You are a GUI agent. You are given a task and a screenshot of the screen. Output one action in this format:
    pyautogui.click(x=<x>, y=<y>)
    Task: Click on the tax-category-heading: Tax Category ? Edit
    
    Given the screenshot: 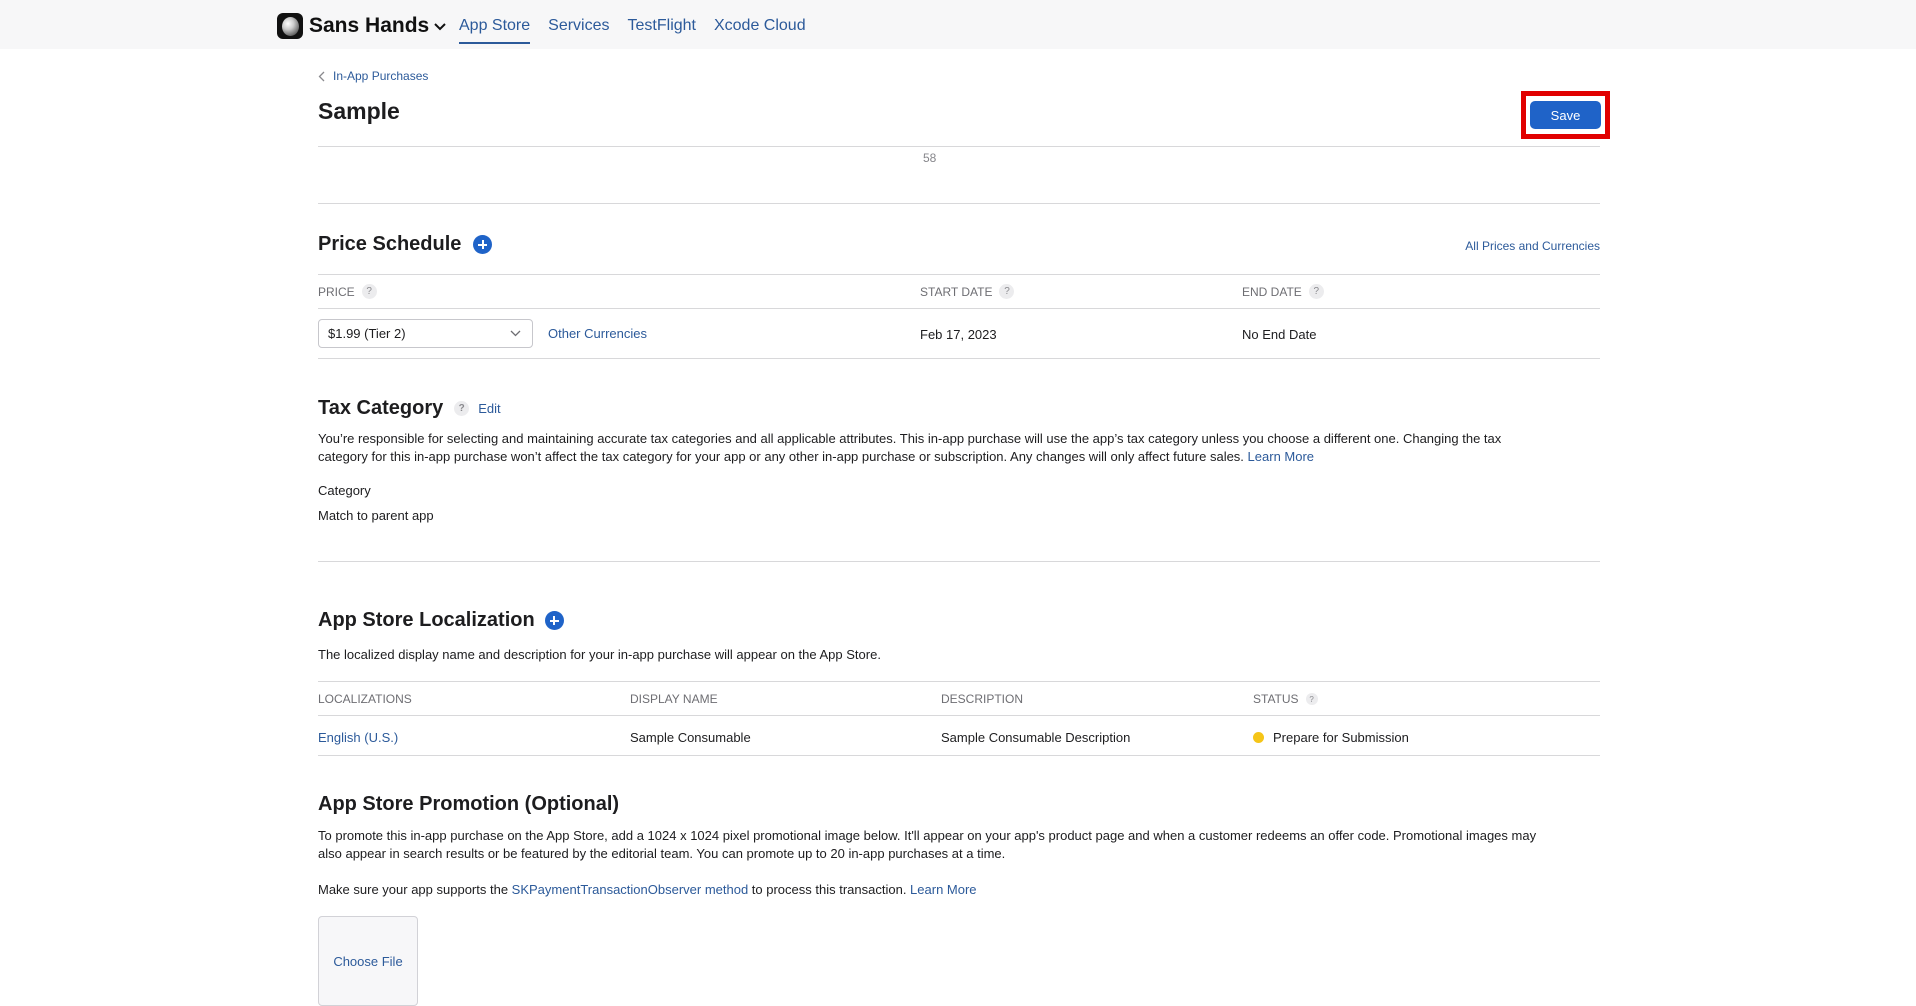 What is the action you would take?
    pyautogui.click(x=409, y=408)
    